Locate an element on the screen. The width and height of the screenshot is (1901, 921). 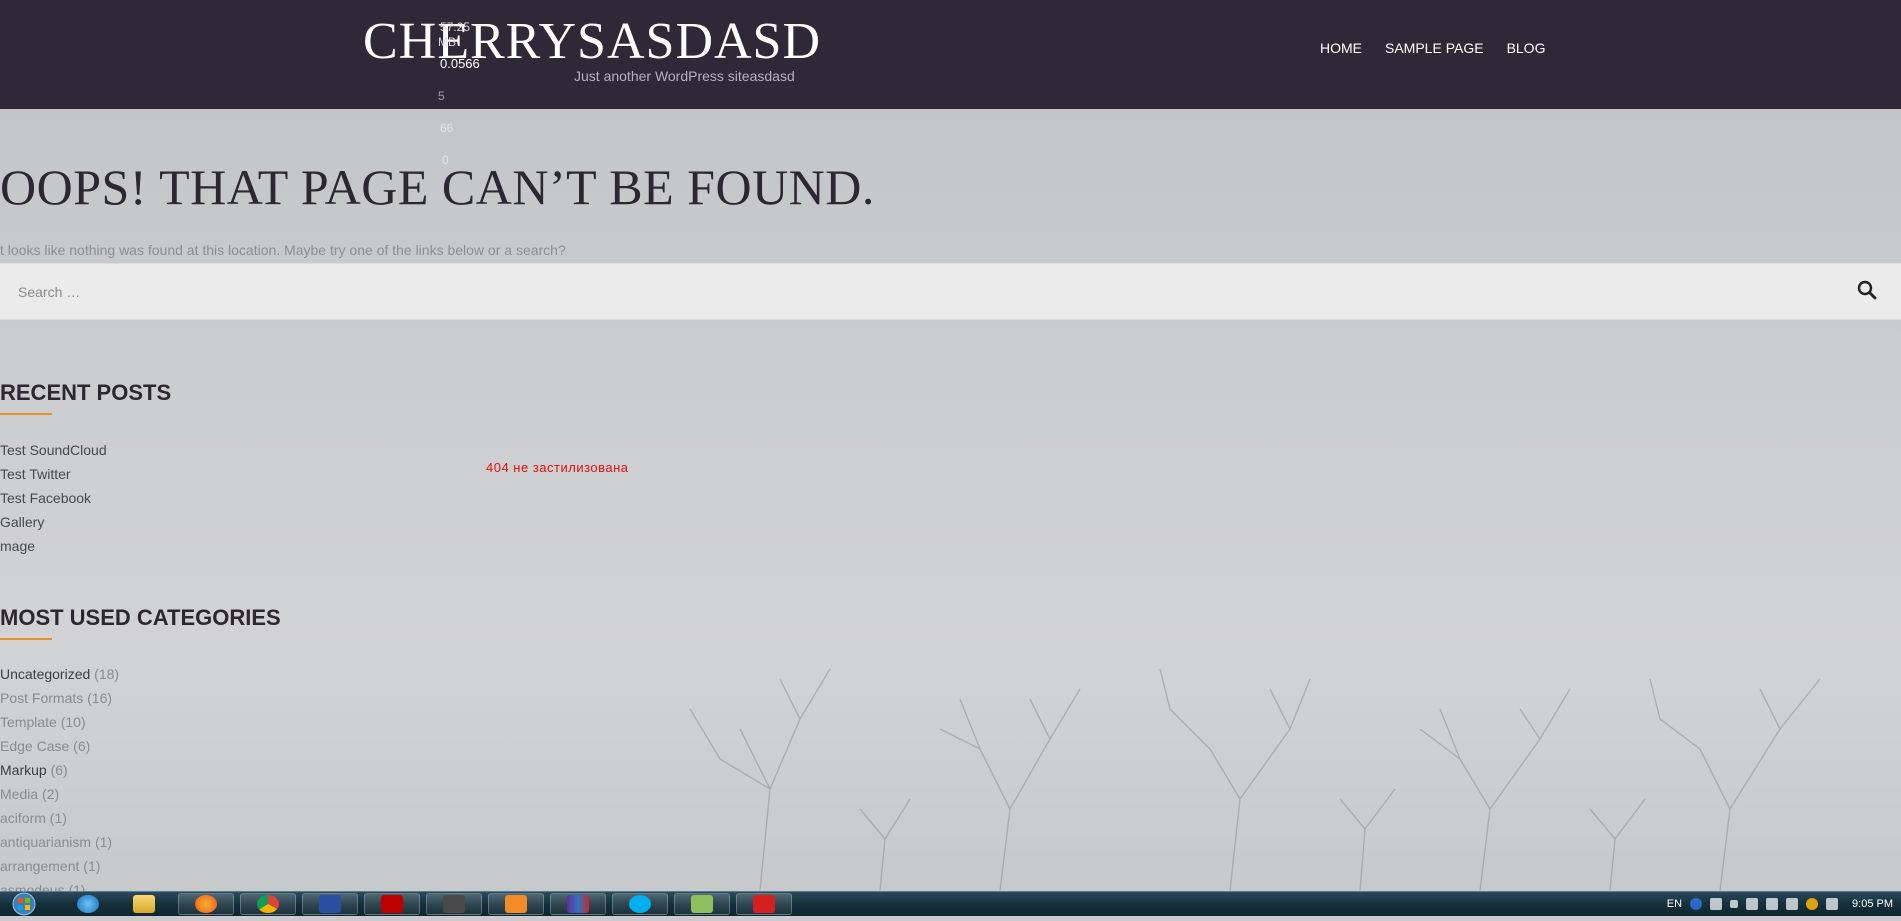
page-title: OOPS! THAT PAGE CAN’T BE FOUND. is located at coordinates (437, 187).